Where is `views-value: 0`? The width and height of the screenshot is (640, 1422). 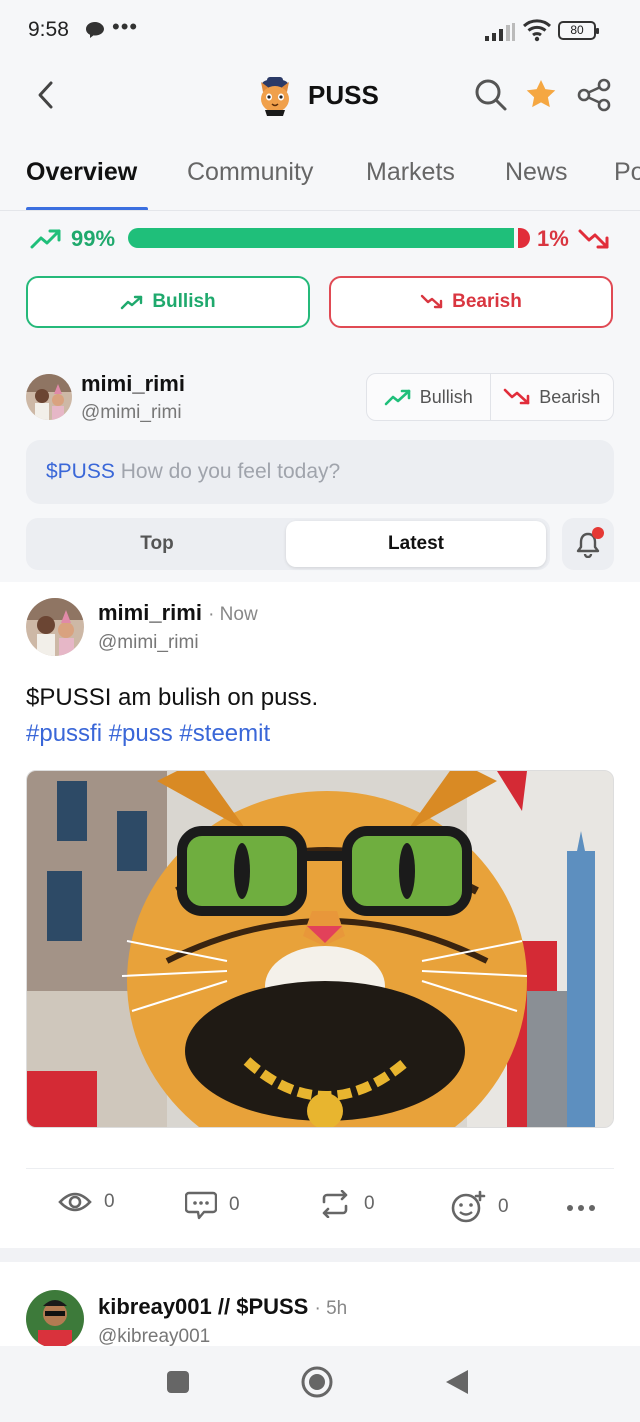
views-value: 0 is located at coordinates (109, 1201).